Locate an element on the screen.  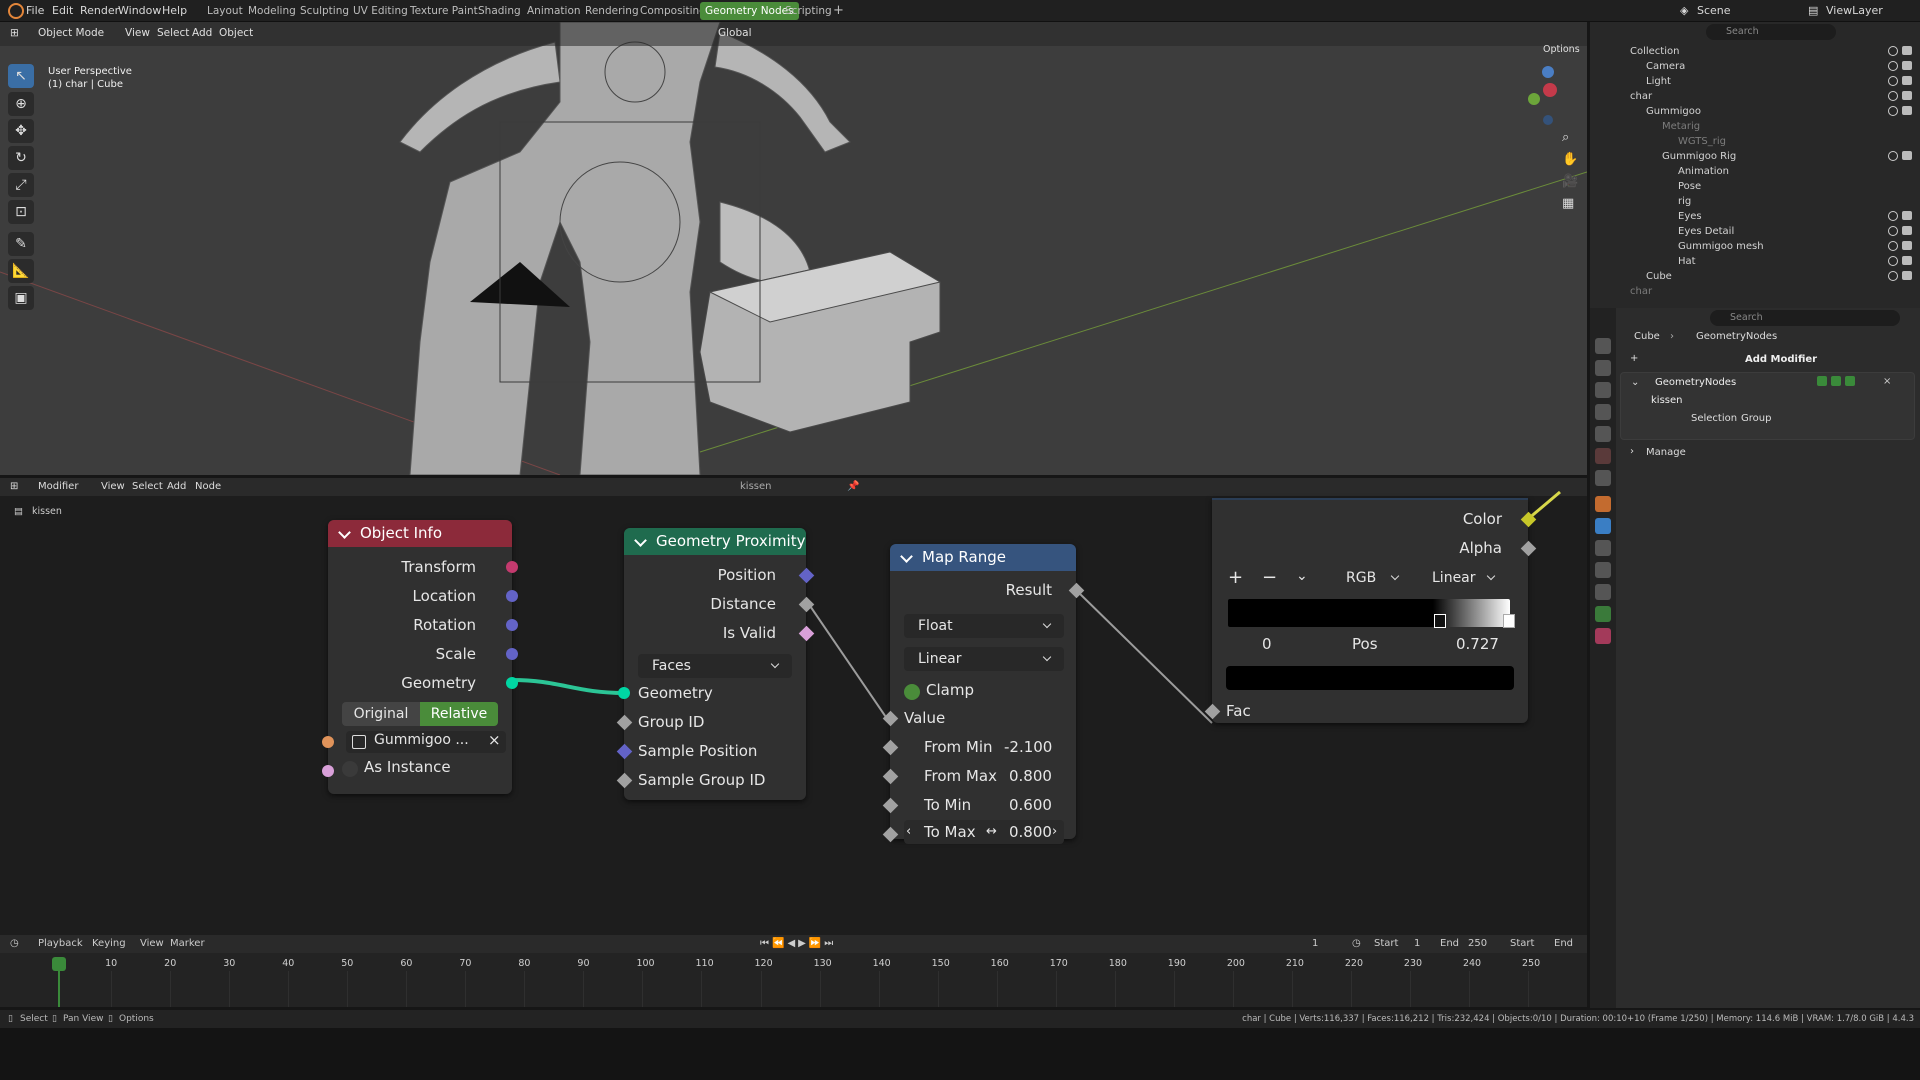
tab-animation: Animation is located at coordinates (554, 11).